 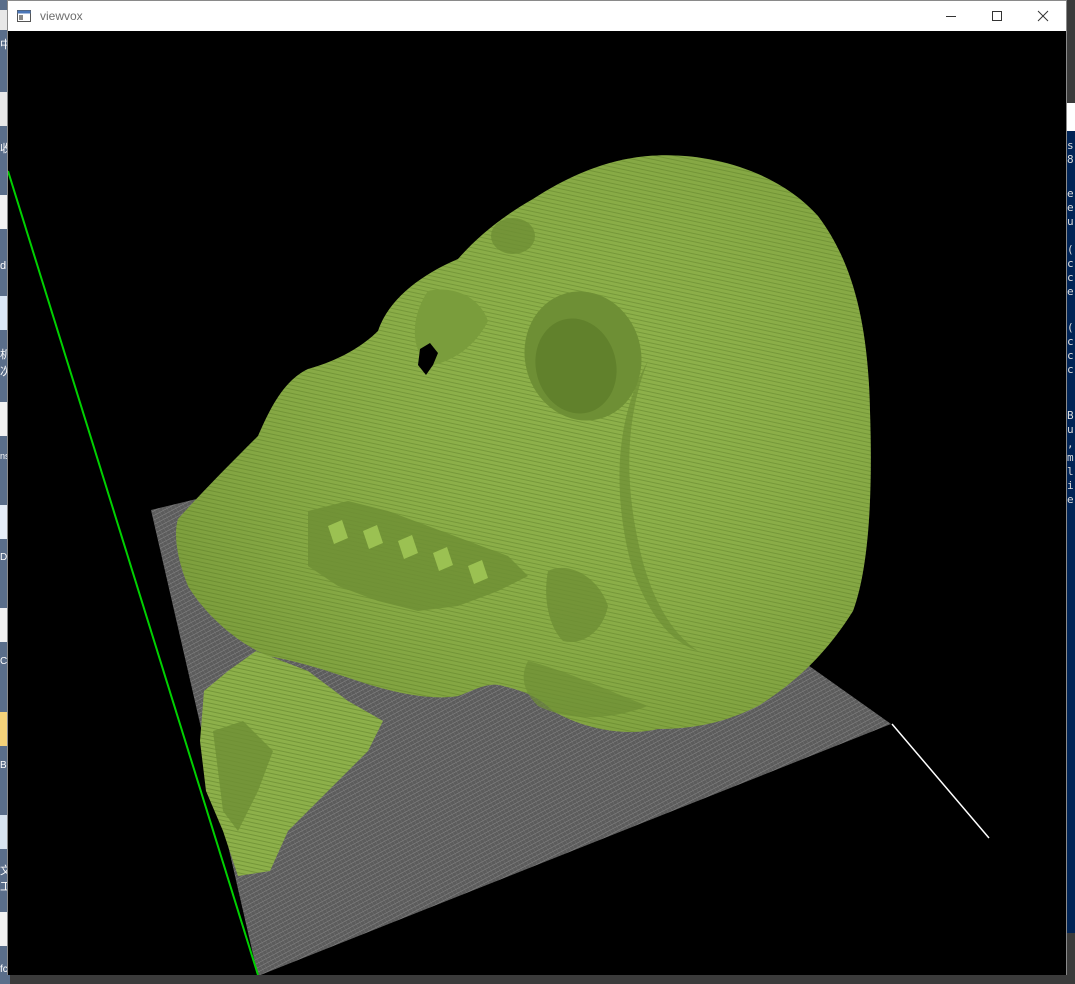 I want to click on console-text-line: m, so click(x=1070, y=457).